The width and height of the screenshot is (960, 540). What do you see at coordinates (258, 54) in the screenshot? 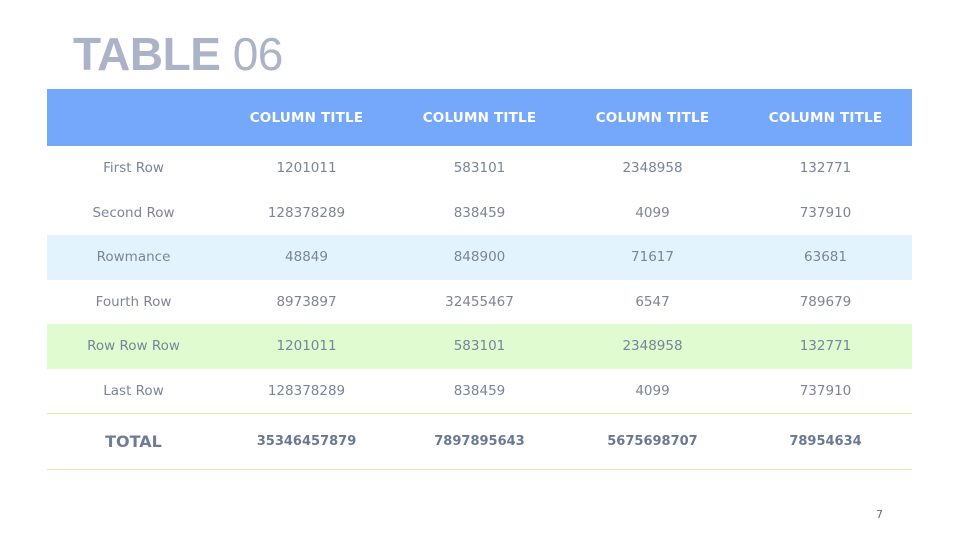
I see `slide-title-number: 06` at bounding box center [258, 54].